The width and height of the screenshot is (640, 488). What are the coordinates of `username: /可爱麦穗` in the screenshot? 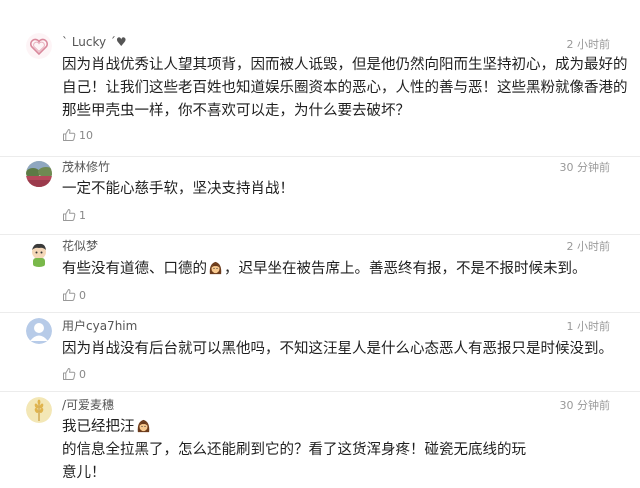 It's located at (88, 404).